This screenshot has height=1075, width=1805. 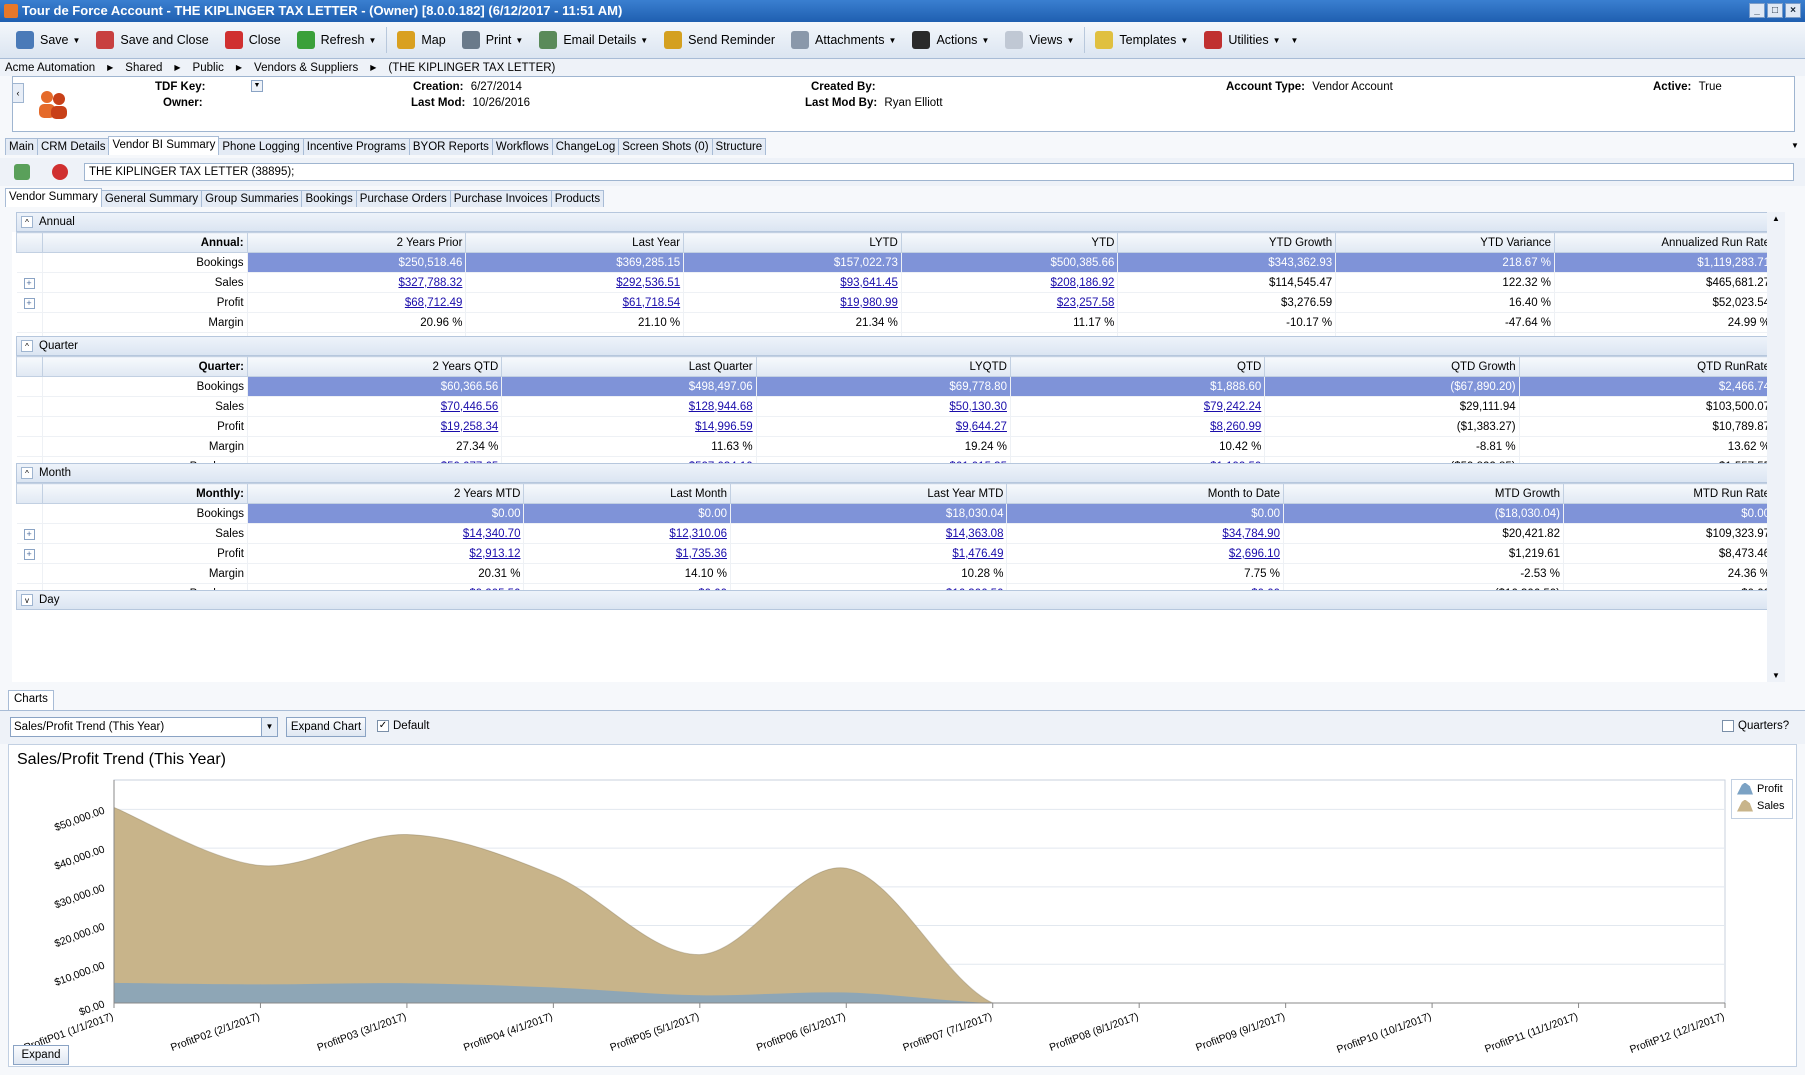 I want to click on minimize-button: _, so click(x=1757, y=10).